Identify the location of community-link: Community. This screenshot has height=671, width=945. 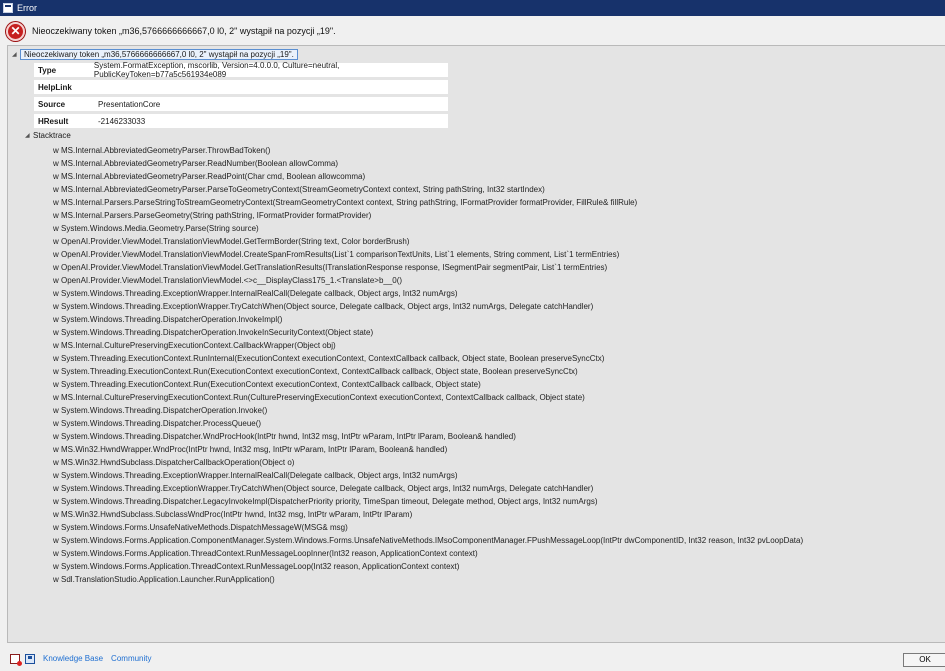
(131, 658).